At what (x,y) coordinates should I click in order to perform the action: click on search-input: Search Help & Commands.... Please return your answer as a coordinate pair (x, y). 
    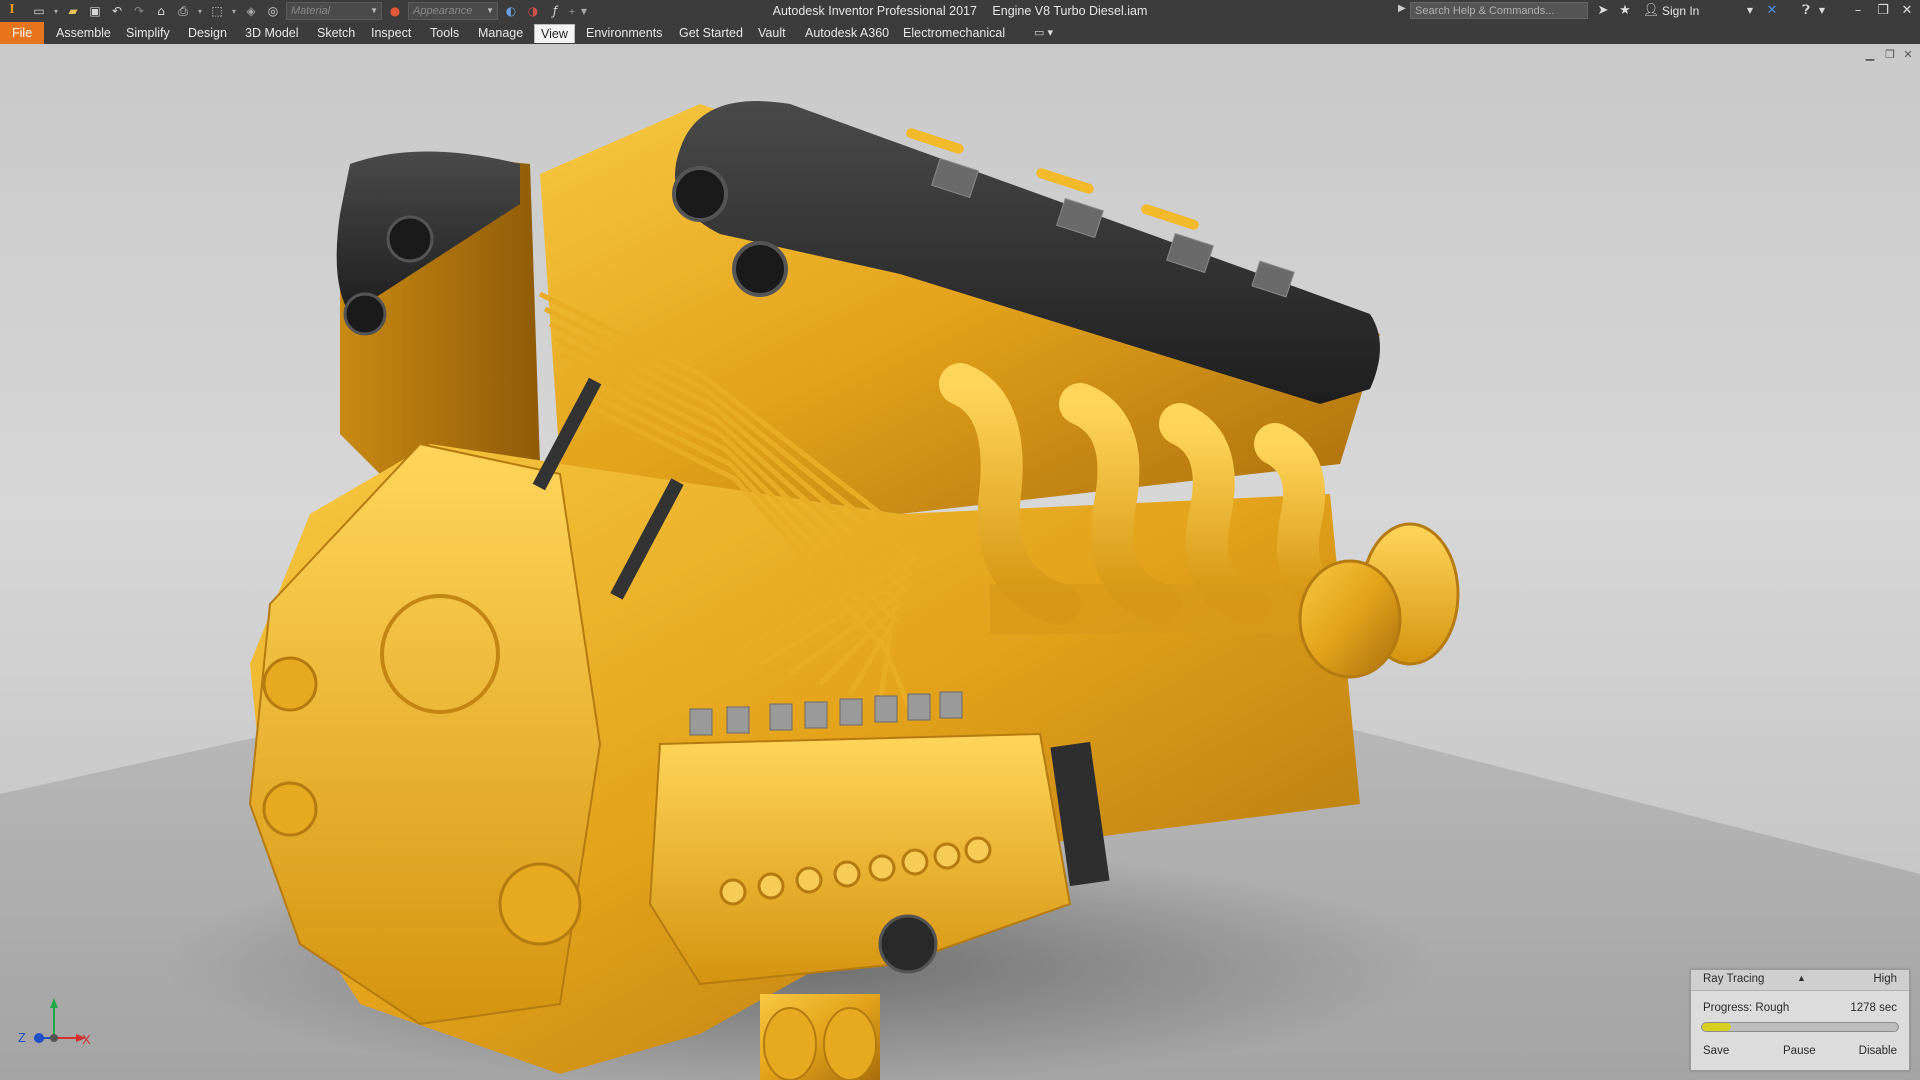
    Looking at the image, I should click on (1499, 10).